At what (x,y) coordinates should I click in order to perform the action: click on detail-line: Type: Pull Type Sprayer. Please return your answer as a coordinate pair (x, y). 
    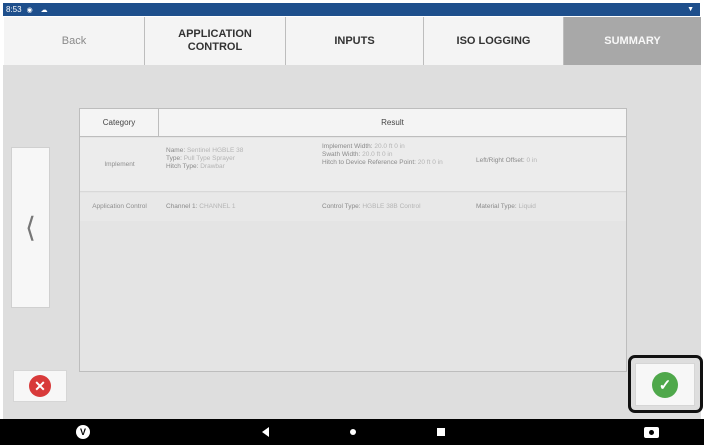
    Looking at the image, I should click on (241, 159).